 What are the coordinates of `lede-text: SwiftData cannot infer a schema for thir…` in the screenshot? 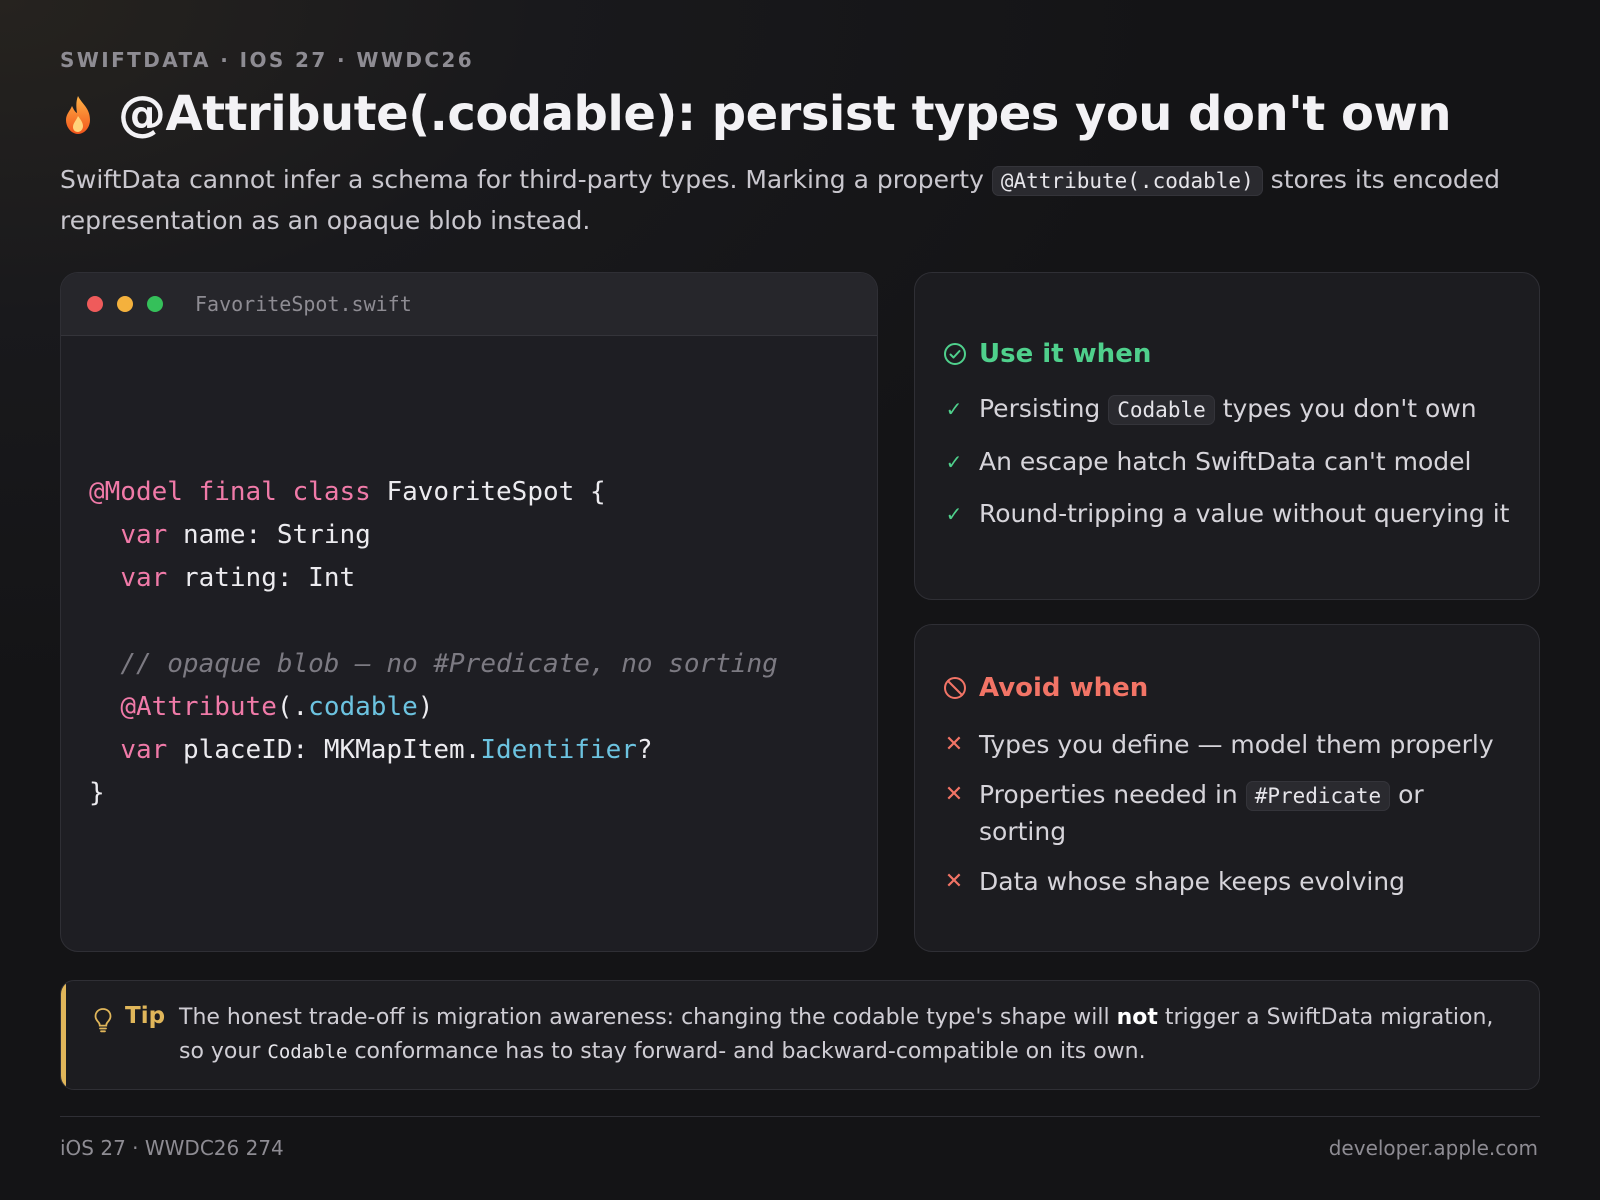 It's located at (526, 179).